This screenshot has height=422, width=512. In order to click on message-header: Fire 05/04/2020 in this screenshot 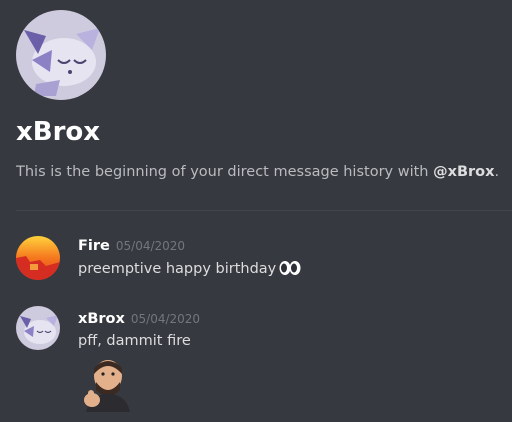, I will do `click(131, 245)`.